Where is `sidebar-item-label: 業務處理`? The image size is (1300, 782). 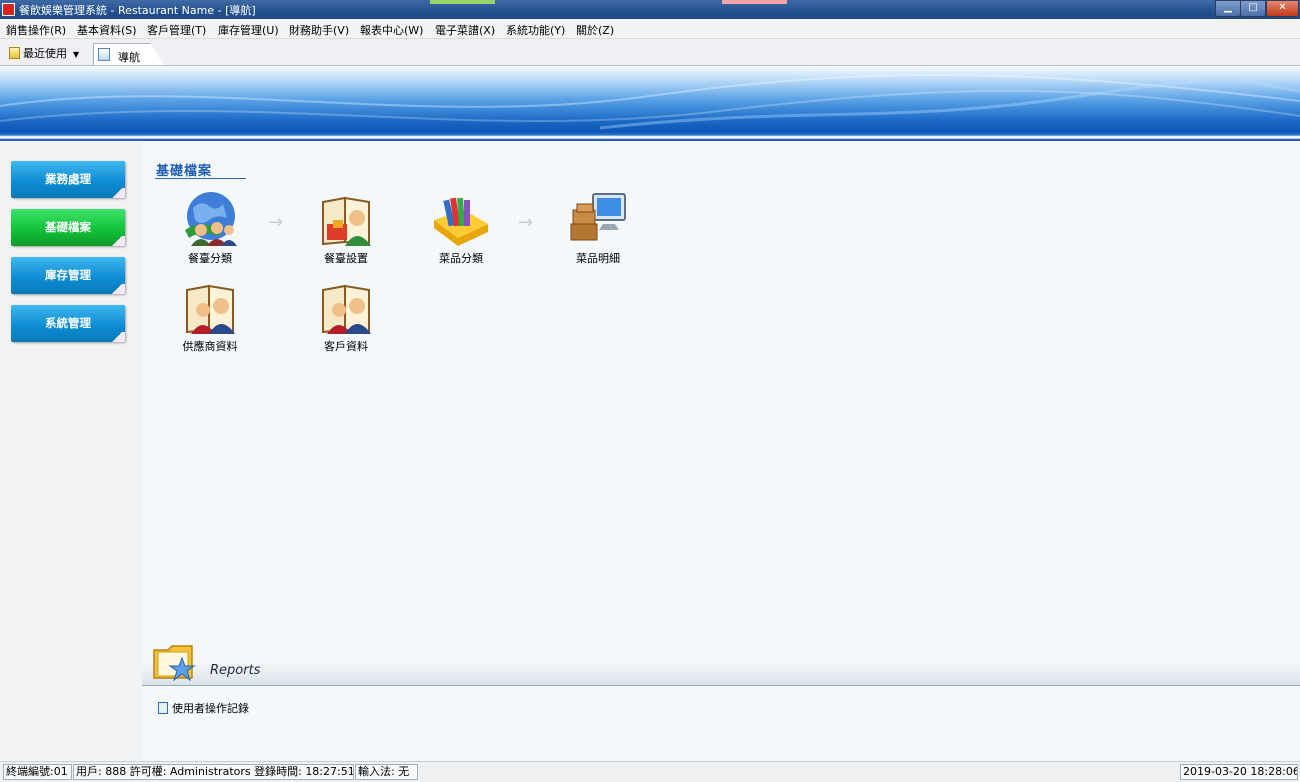 sidebar-item-label: 業務處理 is located at coordinates (68, 179).